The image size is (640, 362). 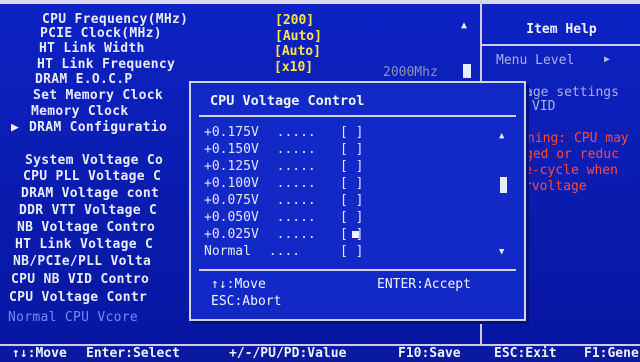 I want to click on menu-level-arrow-icon: ▶, so click(x=607, y=59).